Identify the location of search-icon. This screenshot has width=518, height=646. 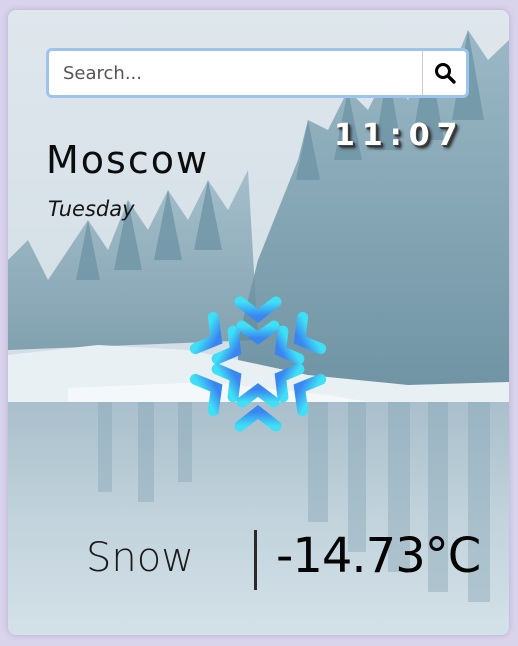
(445, 73).